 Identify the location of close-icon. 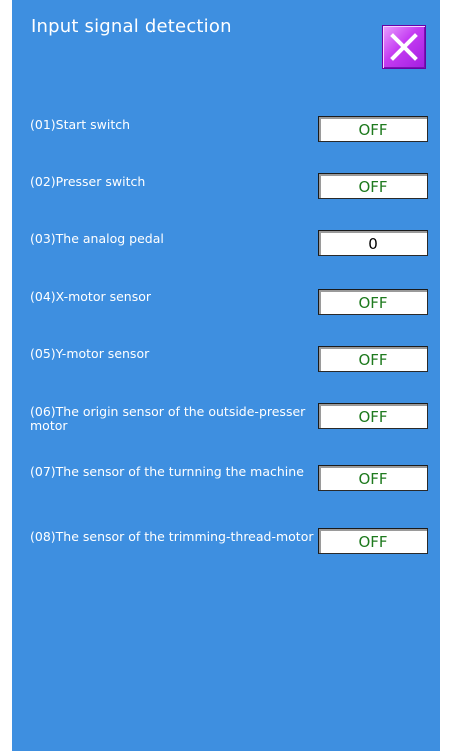
(404, 47).